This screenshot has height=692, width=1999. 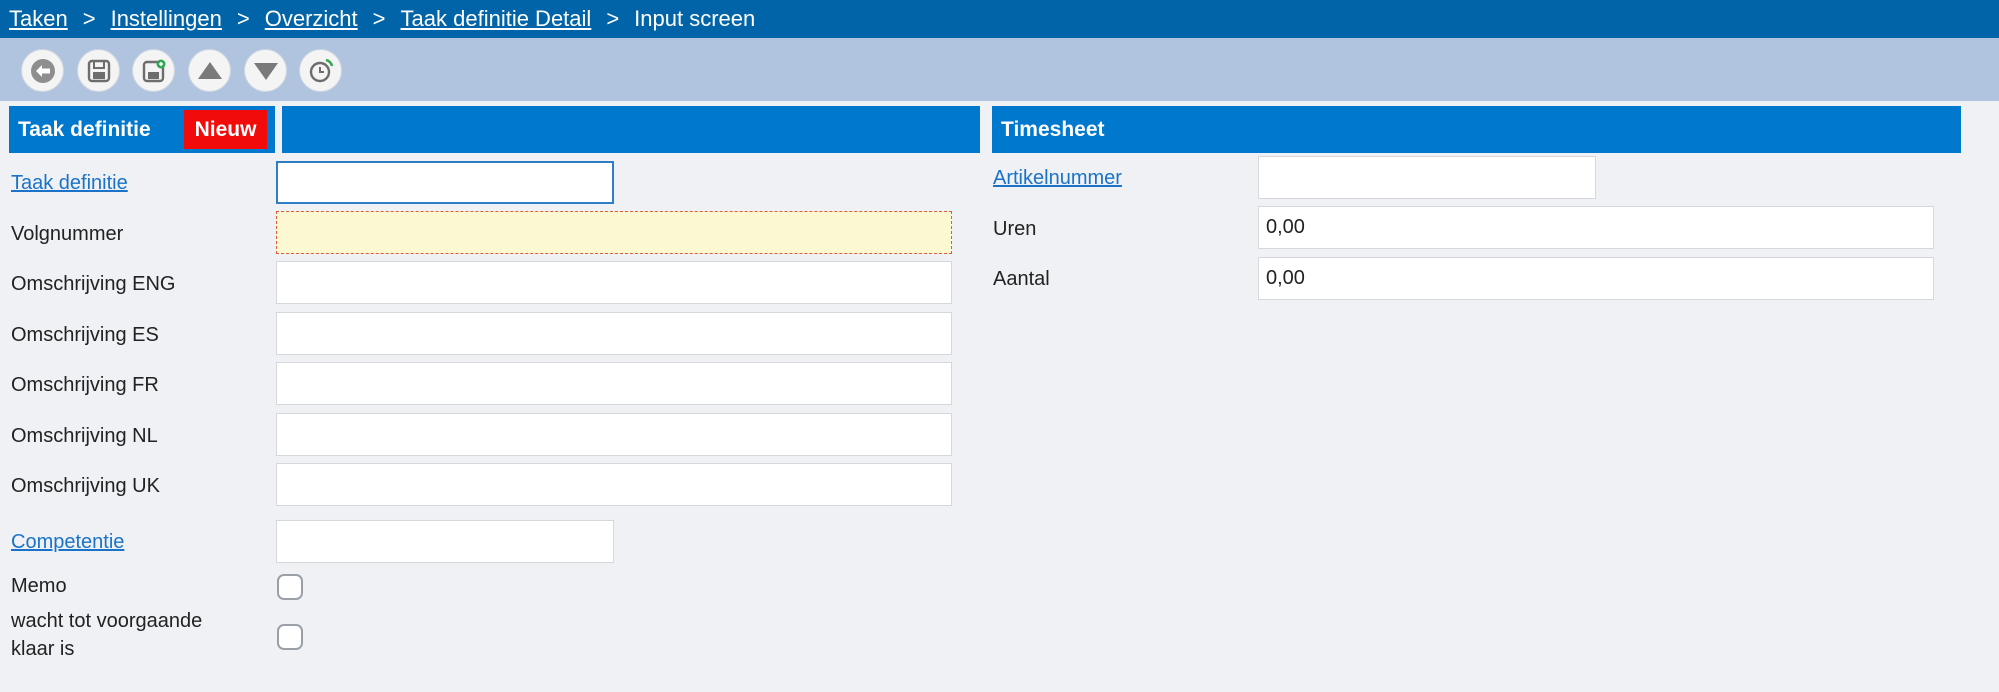 What do you see at coordinates (999, 69) in the screenshot?
I see `toolbar` at bounding box center [999, 69].